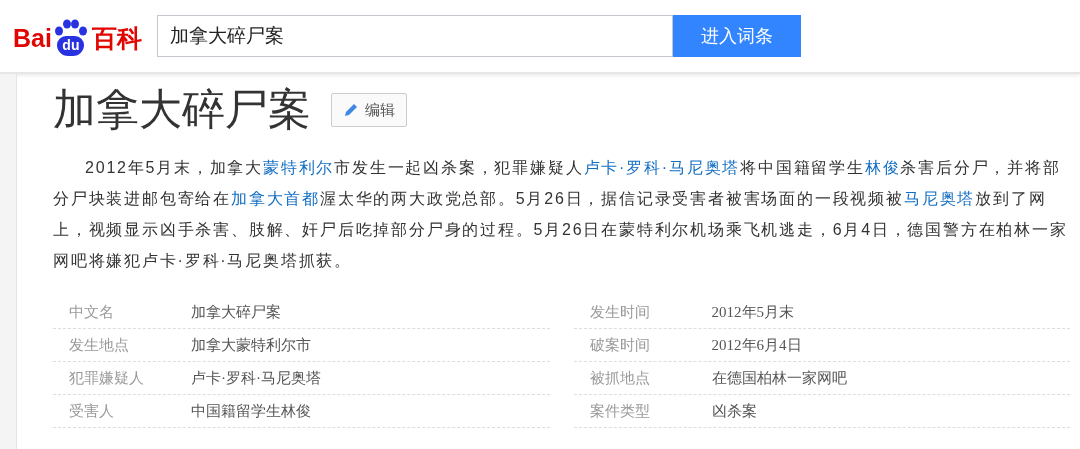 The image size is (1080, 449). I want to click on text-link: 马尼奥塔, so click(939, 198).